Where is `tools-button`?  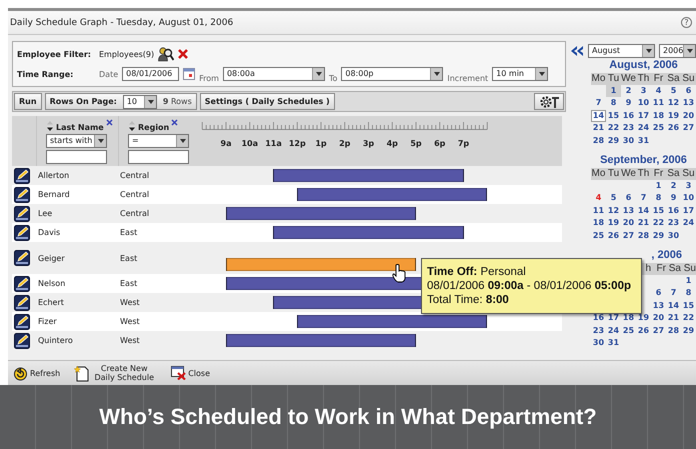
tools-button is located at coordinates (549, 101).